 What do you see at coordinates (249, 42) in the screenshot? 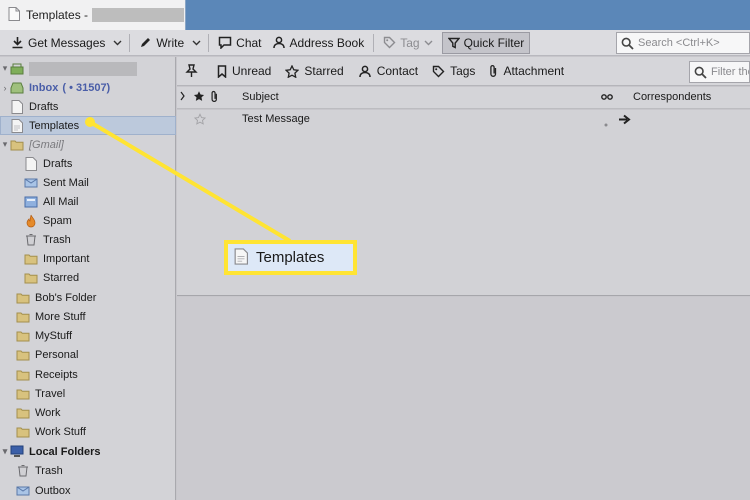
I see `chat-label: Chat` at bounding box center [249, 42].